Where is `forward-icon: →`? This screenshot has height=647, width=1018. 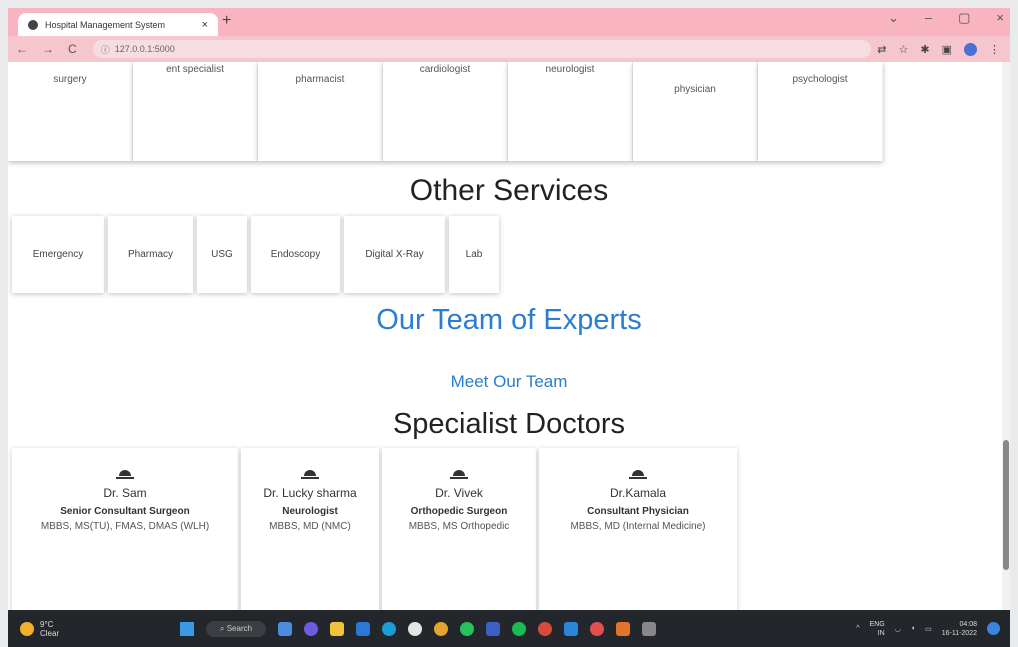
forward-icon: → is located at coordinates (48, 49).